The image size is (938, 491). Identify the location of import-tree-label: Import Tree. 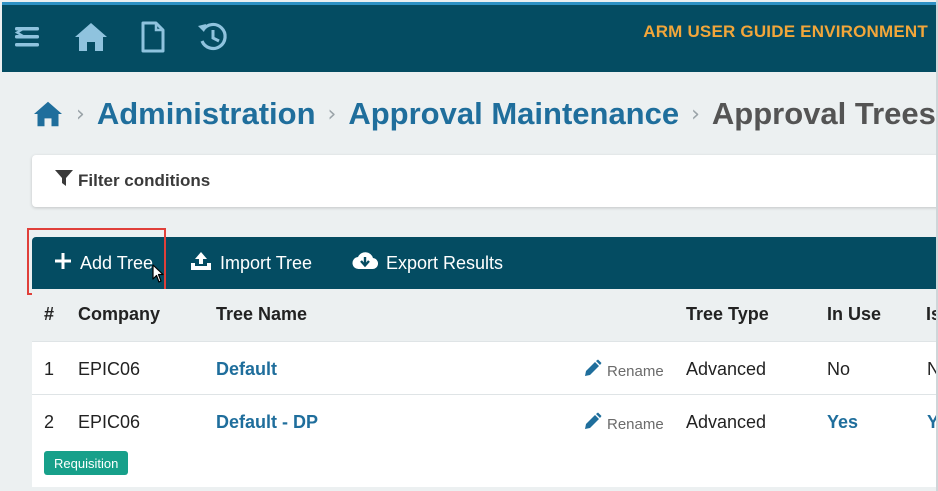
(266, 262).